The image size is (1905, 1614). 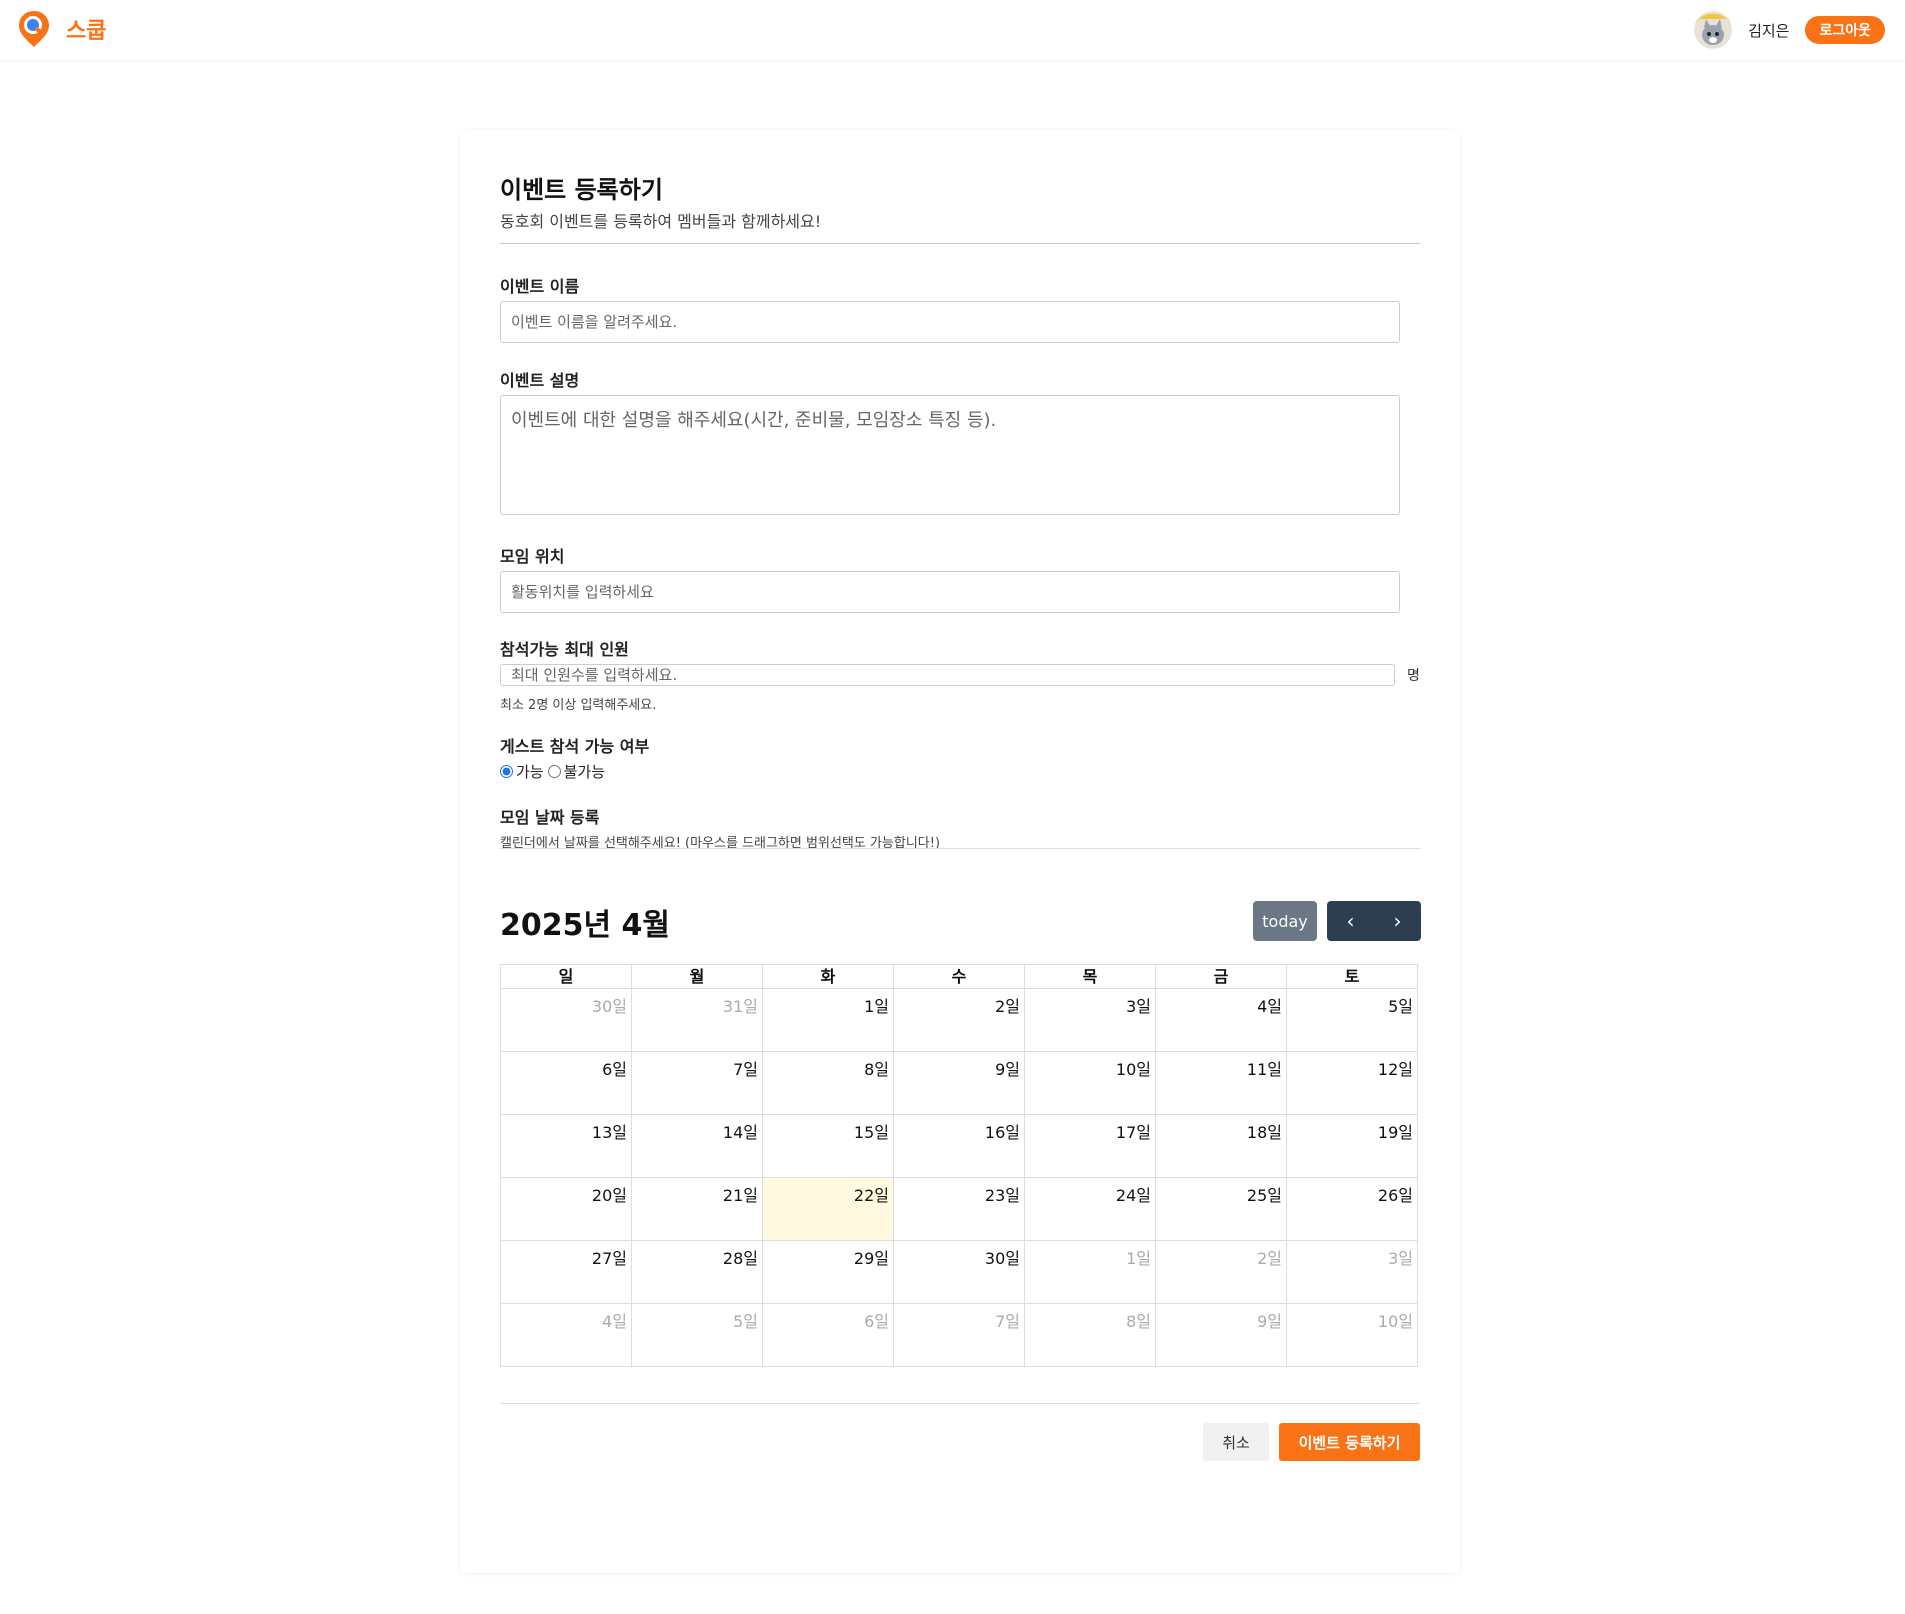 What do you see at coordinates (1397, 921) in the screenshot?
I see `next-month-button: ›` at bounding box center [1397, 921].